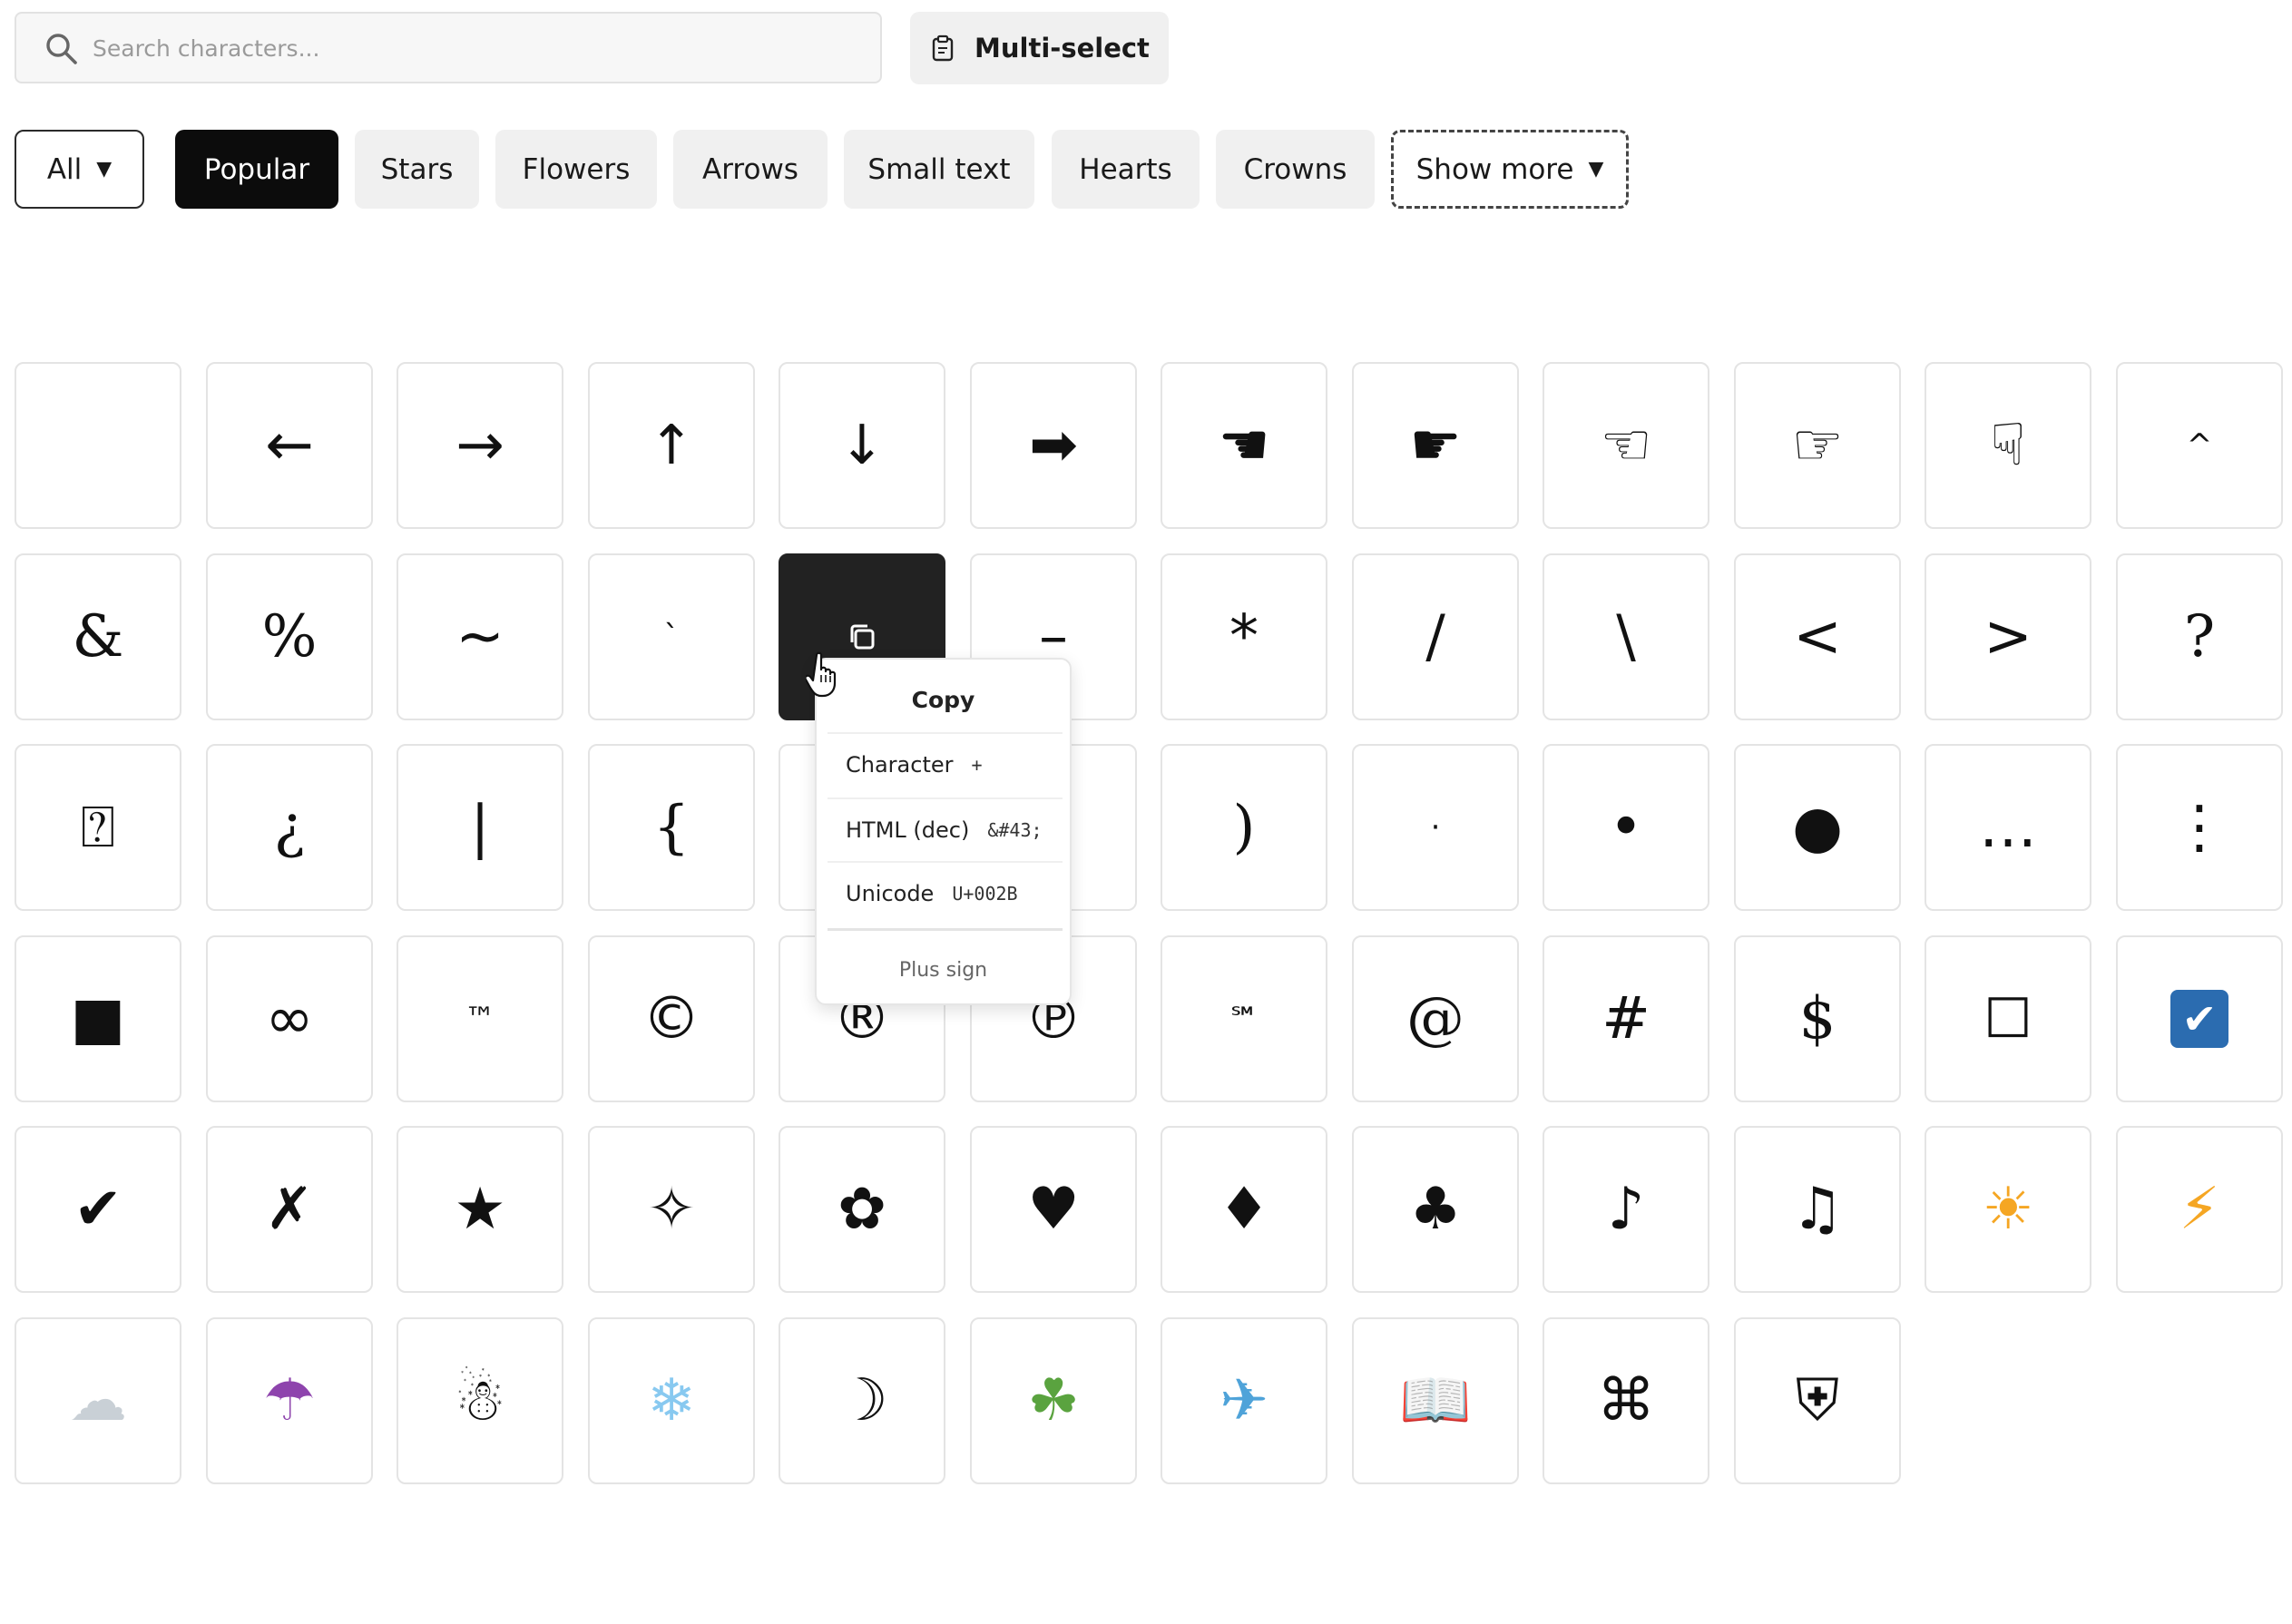 Image resolution: width=2292 pixels, height=1624 pixels. What do you see at coordinates (98, 445) in the screenshot?
I see `character-tile` at bounding box center [98, 445].